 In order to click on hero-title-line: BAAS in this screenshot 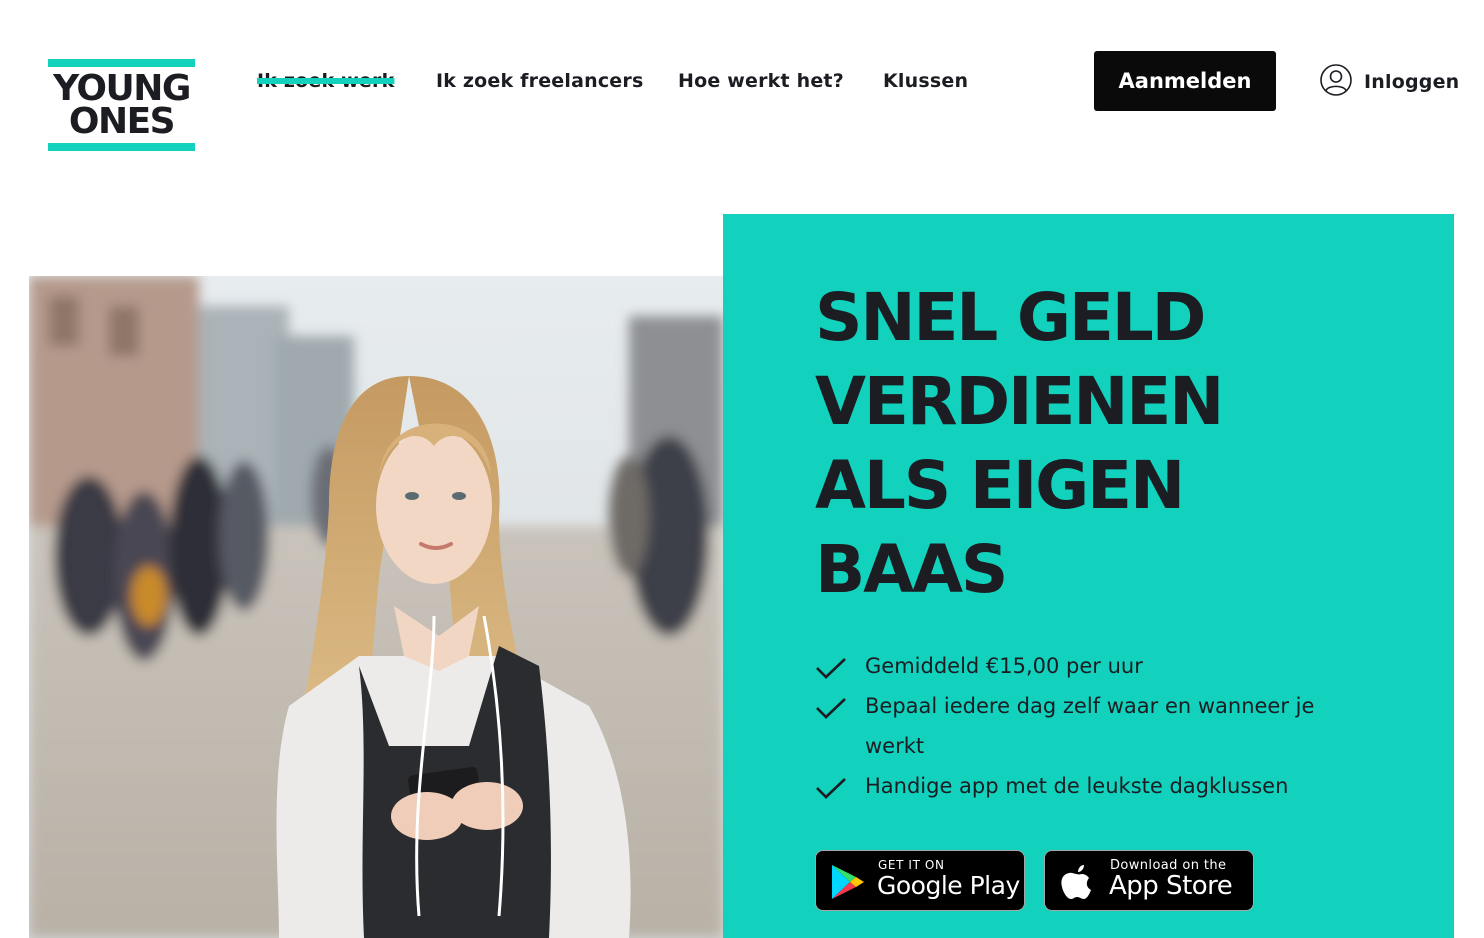, I will do `click(911, 569)`.